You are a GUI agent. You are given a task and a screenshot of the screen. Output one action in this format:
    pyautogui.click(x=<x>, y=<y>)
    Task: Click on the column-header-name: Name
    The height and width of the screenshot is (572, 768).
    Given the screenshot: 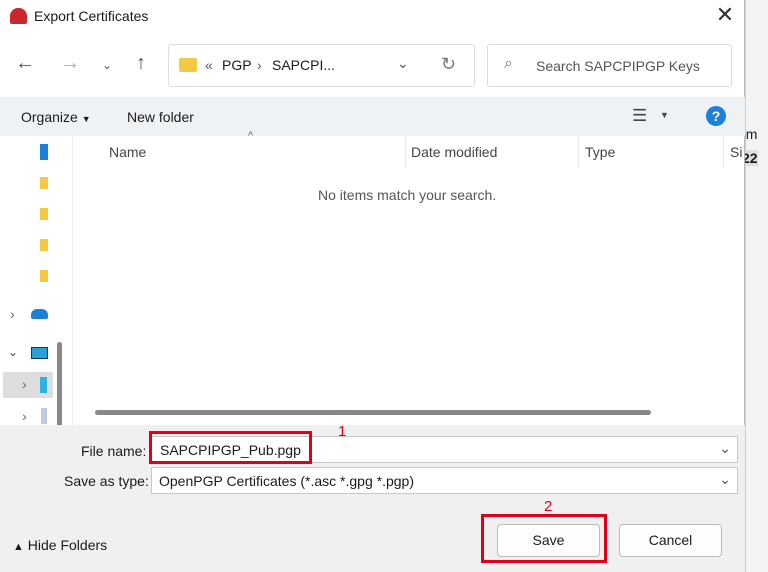 What is the action you would take?
    pyautogui.click(x=127, y=152)
    